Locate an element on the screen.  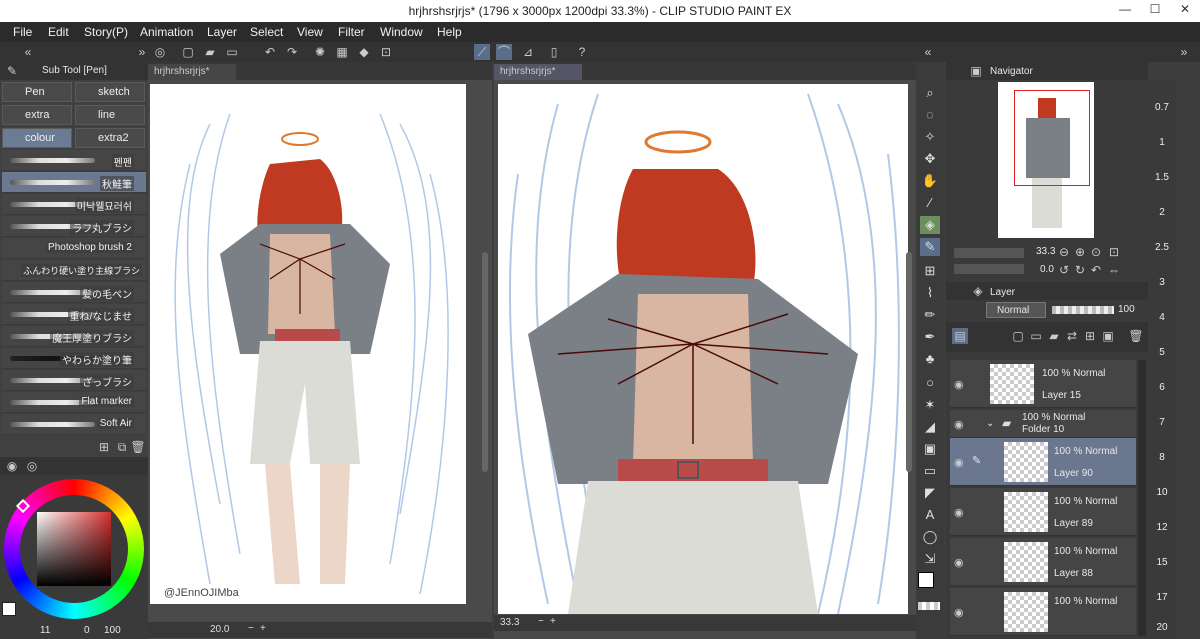
group-line: line is located at coordinates (110, 115).